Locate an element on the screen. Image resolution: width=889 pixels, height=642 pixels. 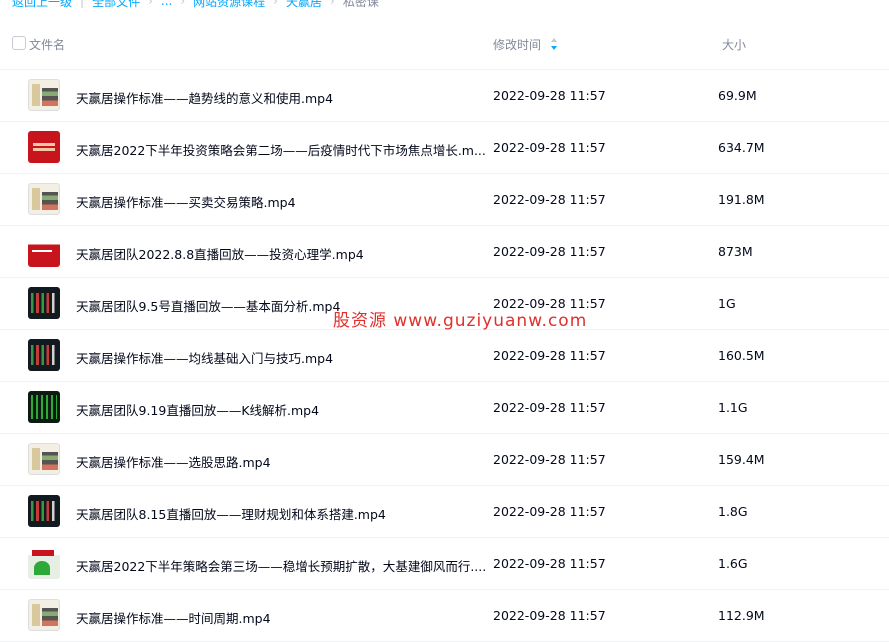
file-size: 160.5M is located at coordinates (741, 355).